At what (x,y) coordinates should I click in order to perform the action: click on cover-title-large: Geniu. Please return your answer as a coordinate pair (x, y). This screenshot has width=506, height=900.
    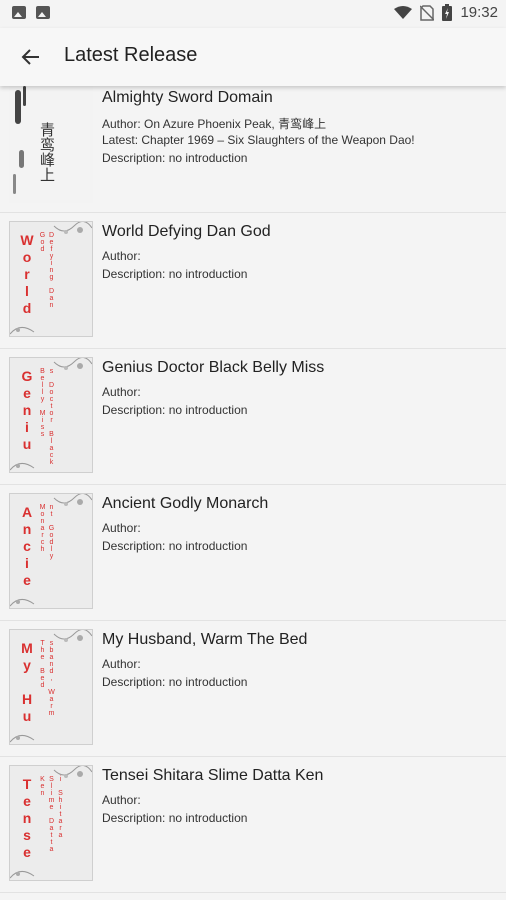
    Looking at the image, I should click on (27, 410).